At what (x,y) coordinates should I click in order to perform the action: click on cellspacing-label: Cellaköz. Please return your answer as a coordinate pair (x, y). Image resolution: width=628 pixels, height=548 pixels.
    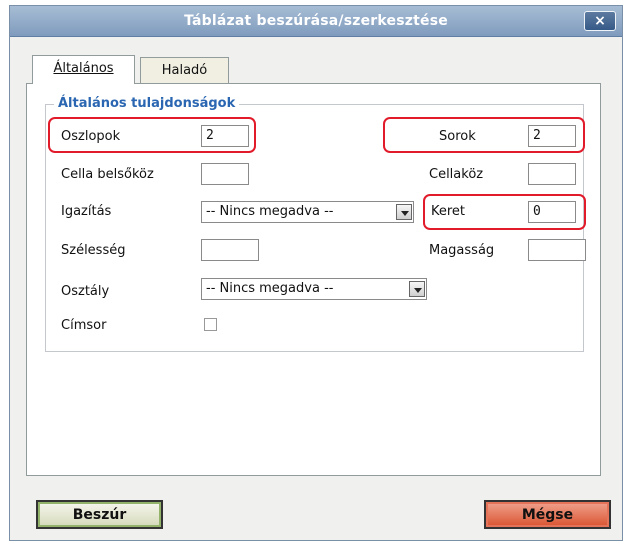
    Looking at the image, I should click on (456, 174).